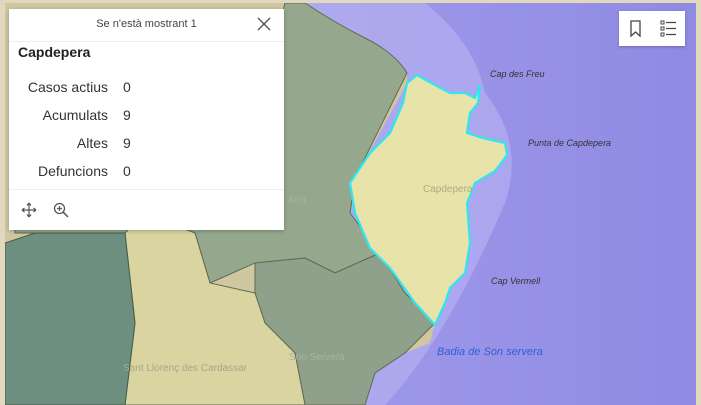  Describe the element at coordinates (146, 209) in the screenshot. I see `popup-actions` at that location.